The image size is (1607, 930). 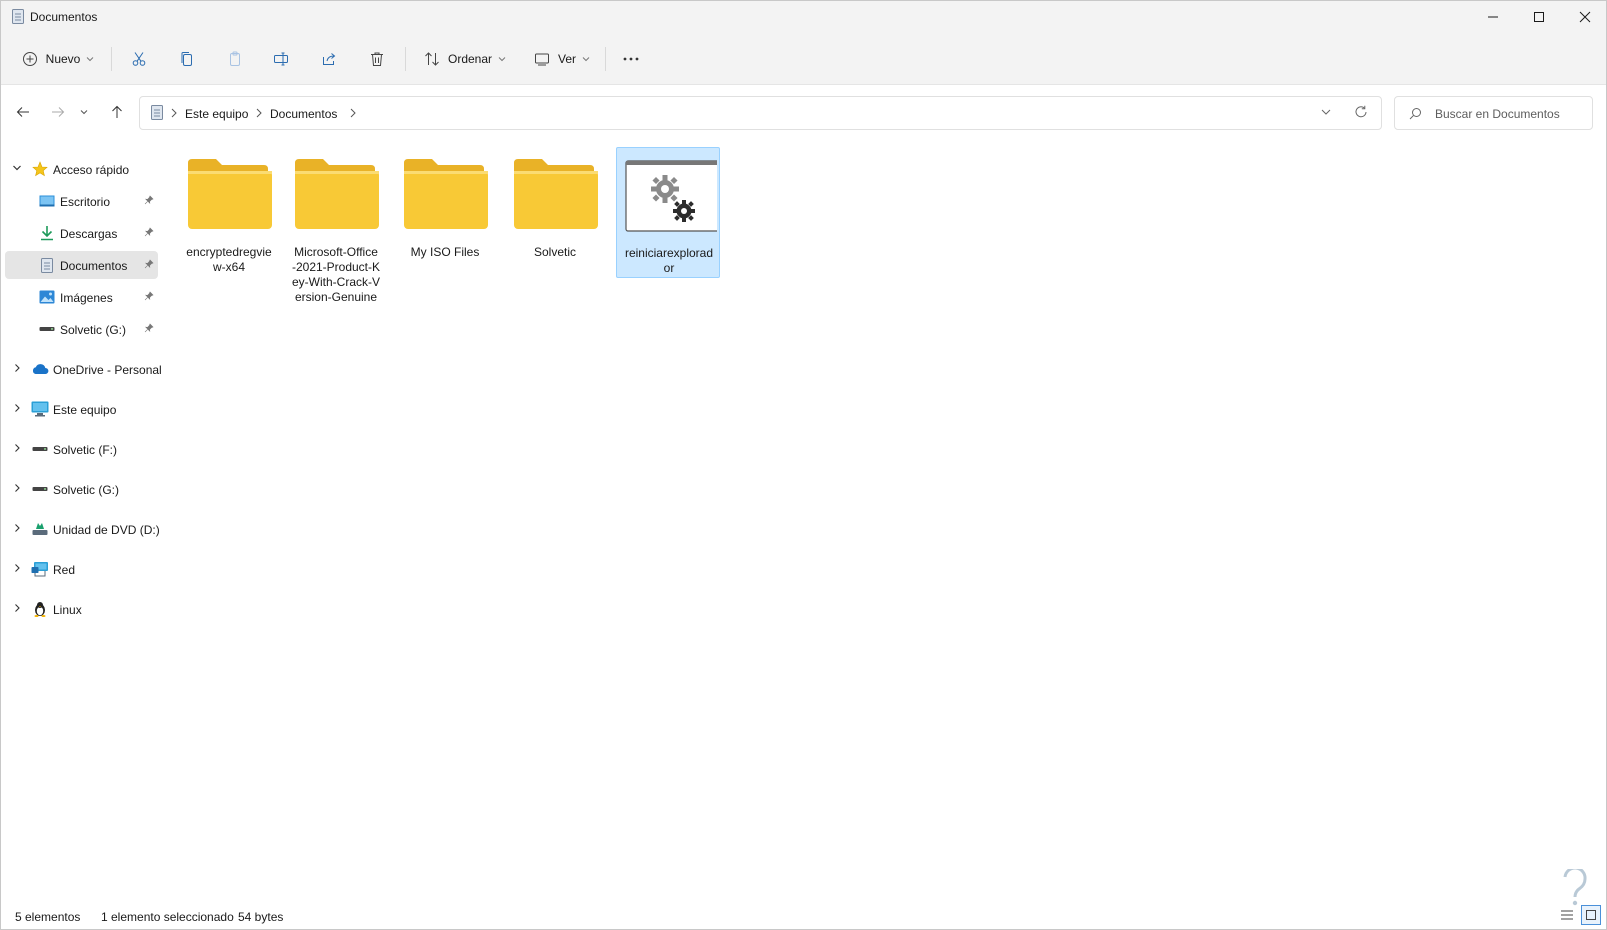 I want to click on new-button: Nuevo, so click(x=58, y=59).